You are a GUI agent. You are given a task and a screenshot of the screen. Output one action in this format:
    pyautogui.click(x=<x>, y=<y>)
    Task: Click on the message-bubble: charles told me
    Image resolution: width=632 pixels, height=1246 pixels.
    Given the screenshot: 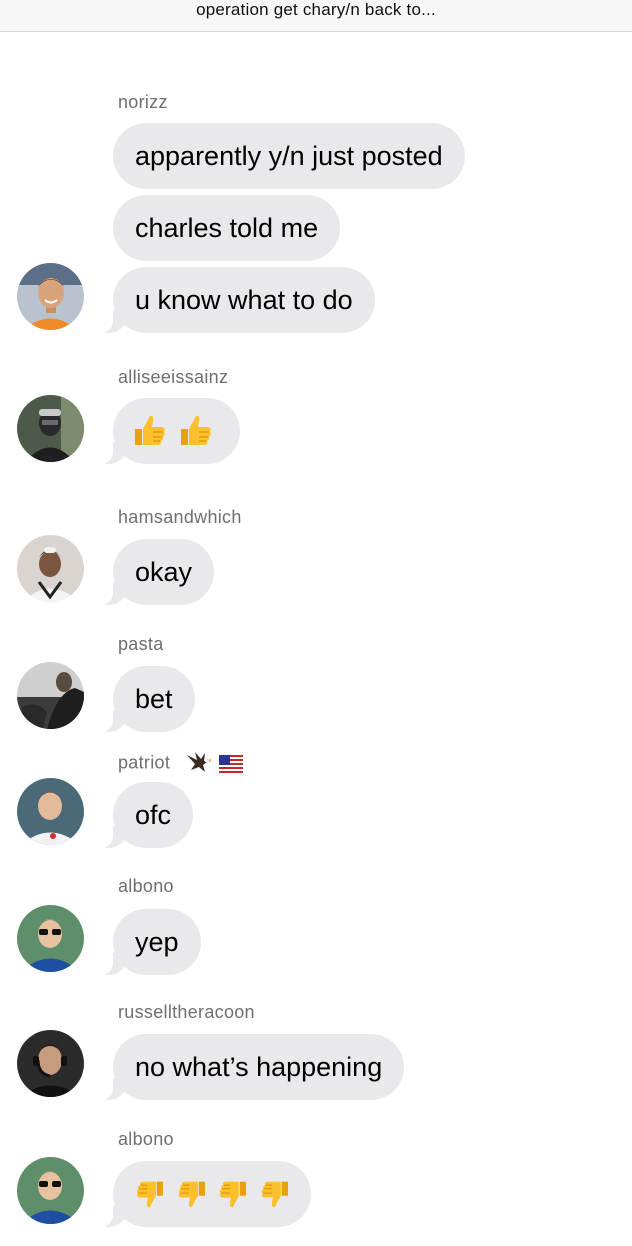 What is the action you would take?
    pyautogui.click(x=227, y=228)
    